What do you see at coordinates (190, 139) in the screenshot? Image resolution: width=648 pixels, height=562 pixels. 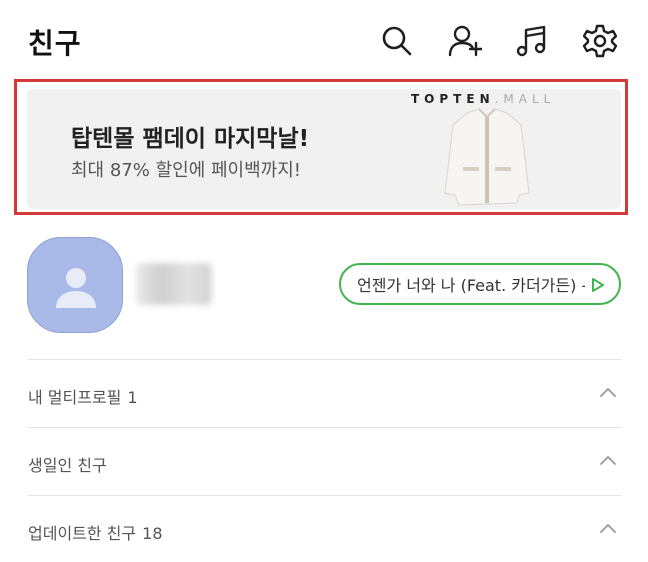 I see `ad-title: 탑텐몰 팸데이 마지막날!` at bounding box center [190, 139].